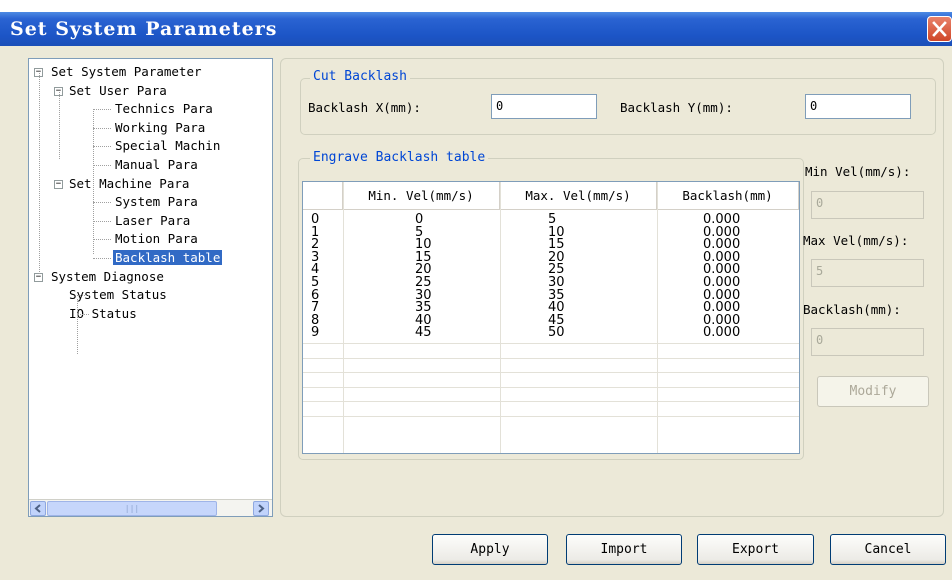  Describe the element at coordinates (858, 171) in the screenshot. I see `min-vel-label: Min Vel(mm/s):` at that location.